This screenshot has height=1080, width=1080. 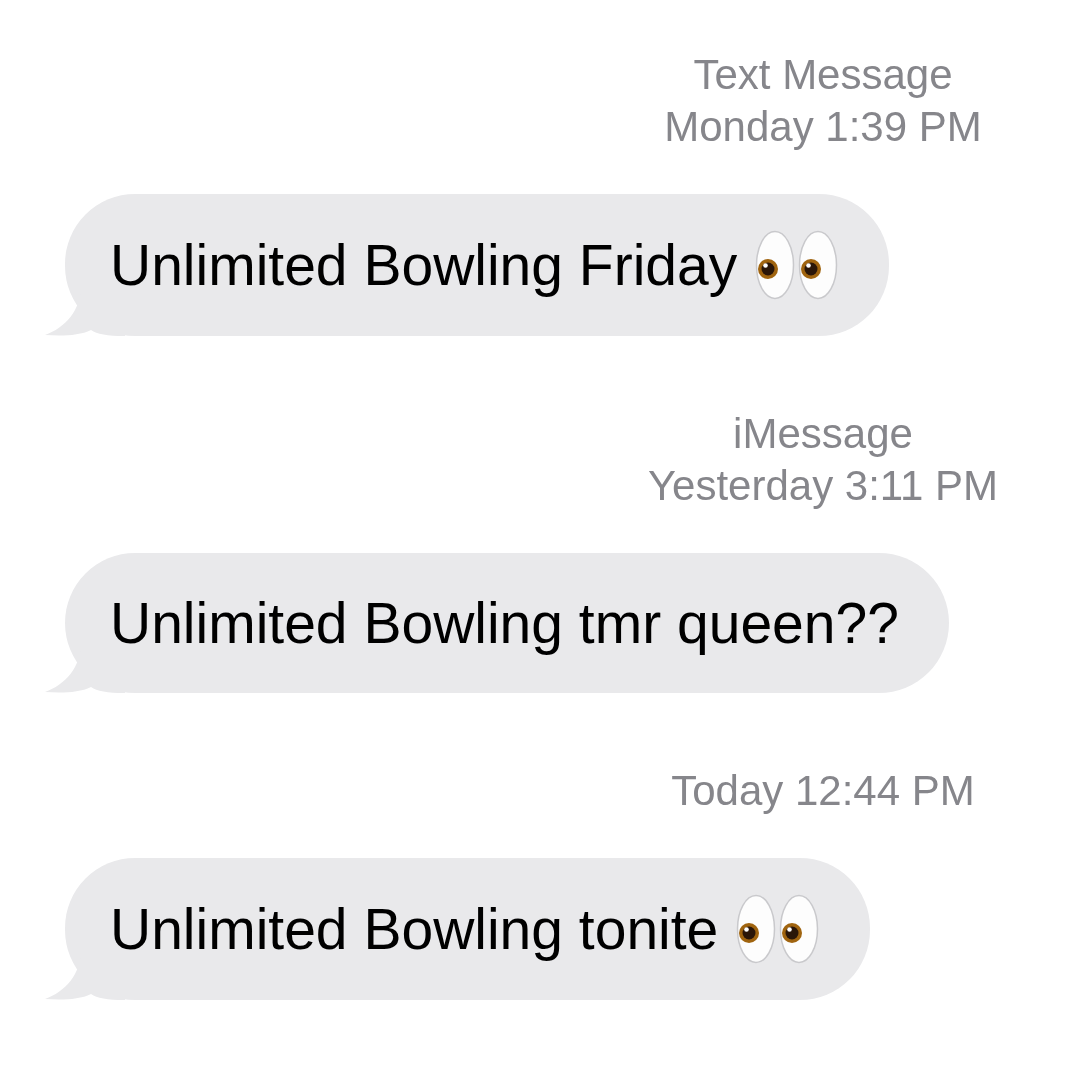 What do you see at coordinates (424, 265) in the screenshot?
I see `message-text: Unlimited Bowling Friday` at bounding box center [424, 265].